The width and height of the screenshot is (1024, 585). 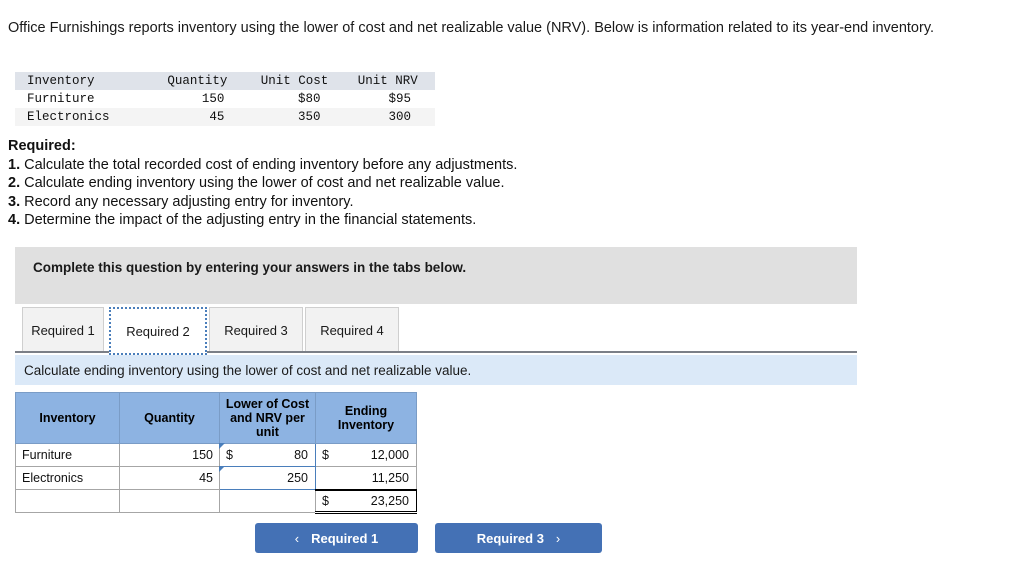 I want to click on answer-input-lower-furniture: $80, so click(x=267, y=455).